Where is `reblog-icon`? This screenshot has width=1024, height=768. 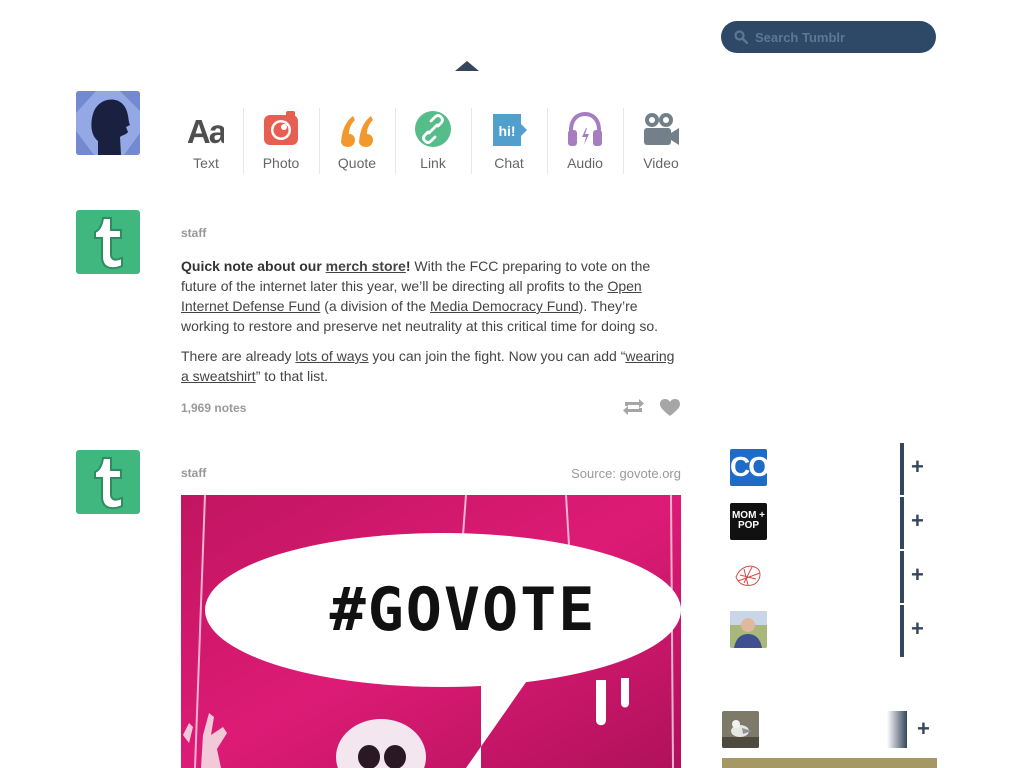
reblog-icon is located at coordinates (633, 407).